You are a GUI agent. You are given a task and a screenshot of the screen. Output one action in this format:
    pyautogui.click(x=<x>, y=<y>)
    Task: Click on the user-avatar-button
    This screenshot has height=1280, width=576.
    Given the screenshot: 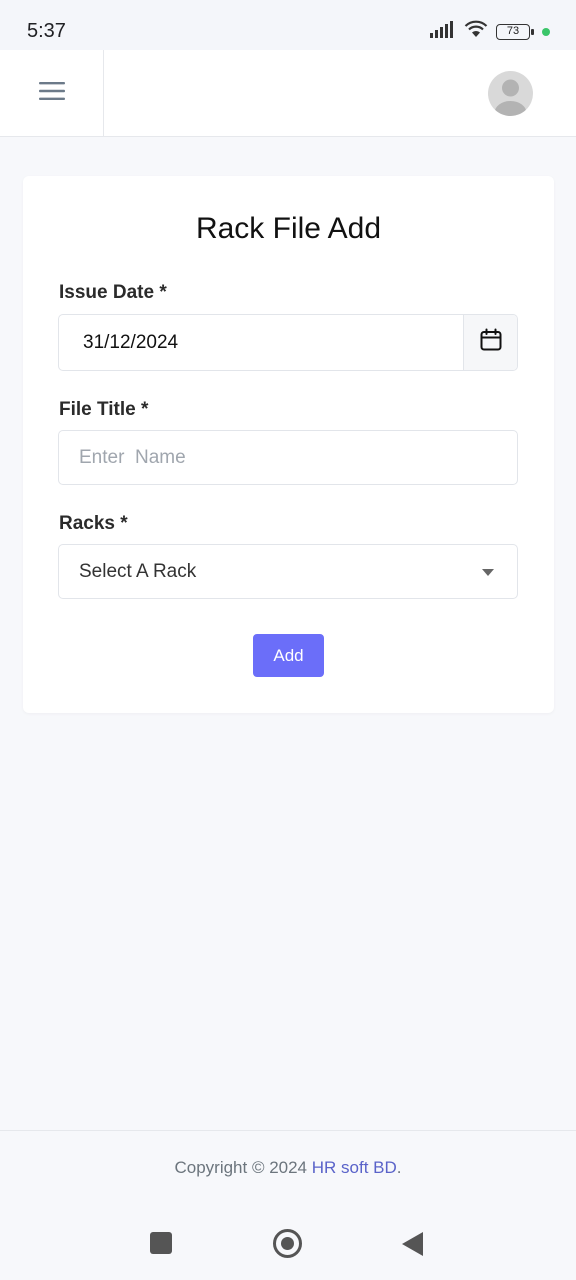 What is the action you would take?
    pyautogui.click(x=510, y=93)
    